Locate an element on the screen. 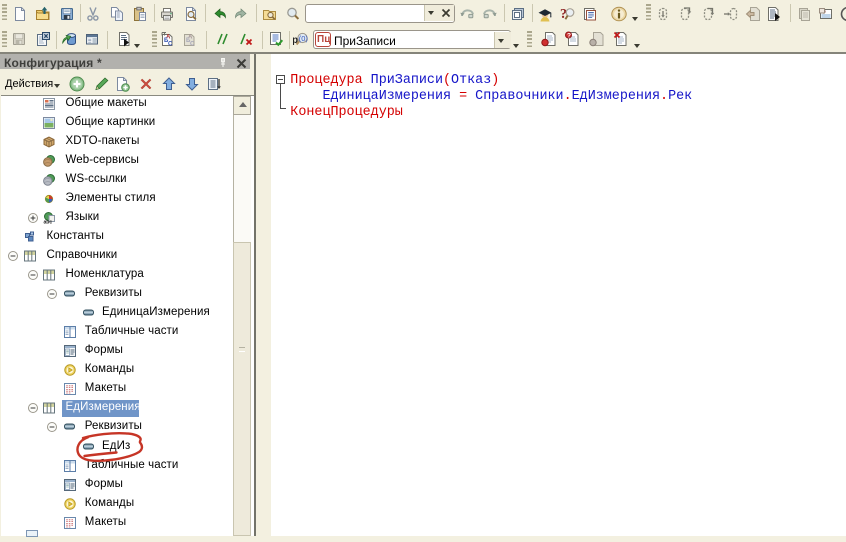 This screenshot has width=846, height=542. svg-text: abc is located at coordinates (48, 221).